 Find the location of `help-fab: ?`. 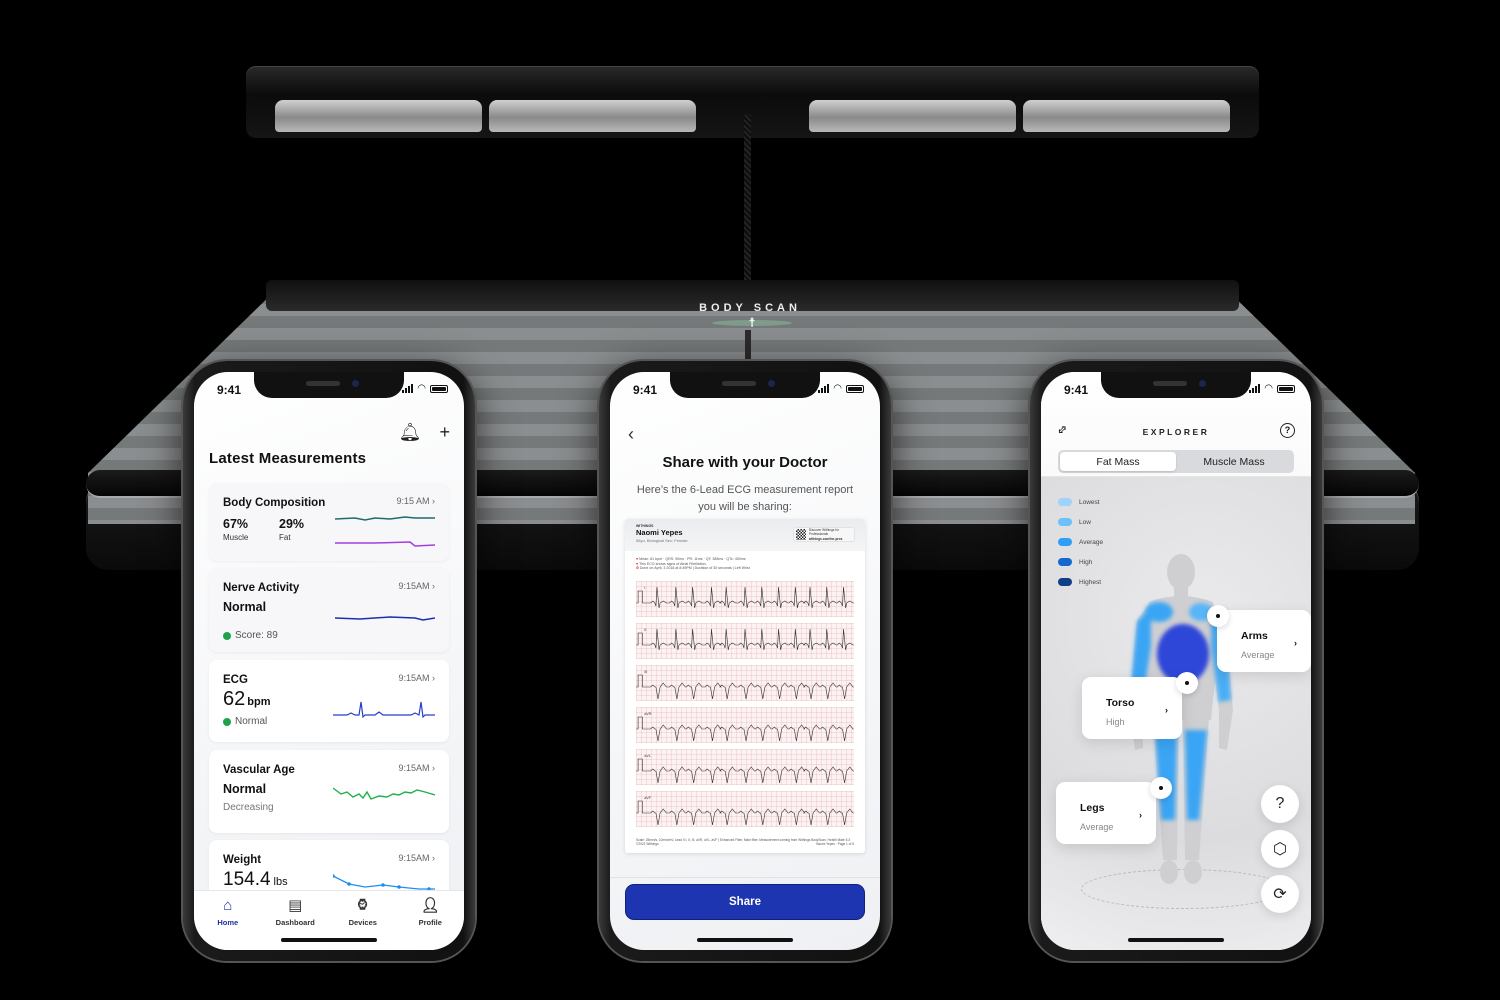

help-fab: ? is located at coordinates (1280, 804).